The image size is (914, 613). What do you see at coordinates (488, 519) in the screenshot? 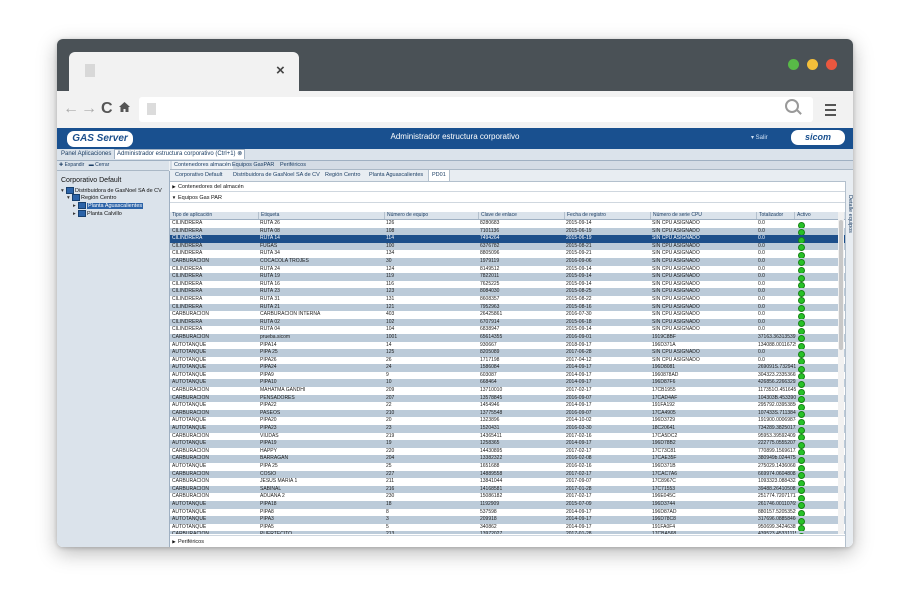
I see `table-cell: 209918` at bounding box center [488, 519].